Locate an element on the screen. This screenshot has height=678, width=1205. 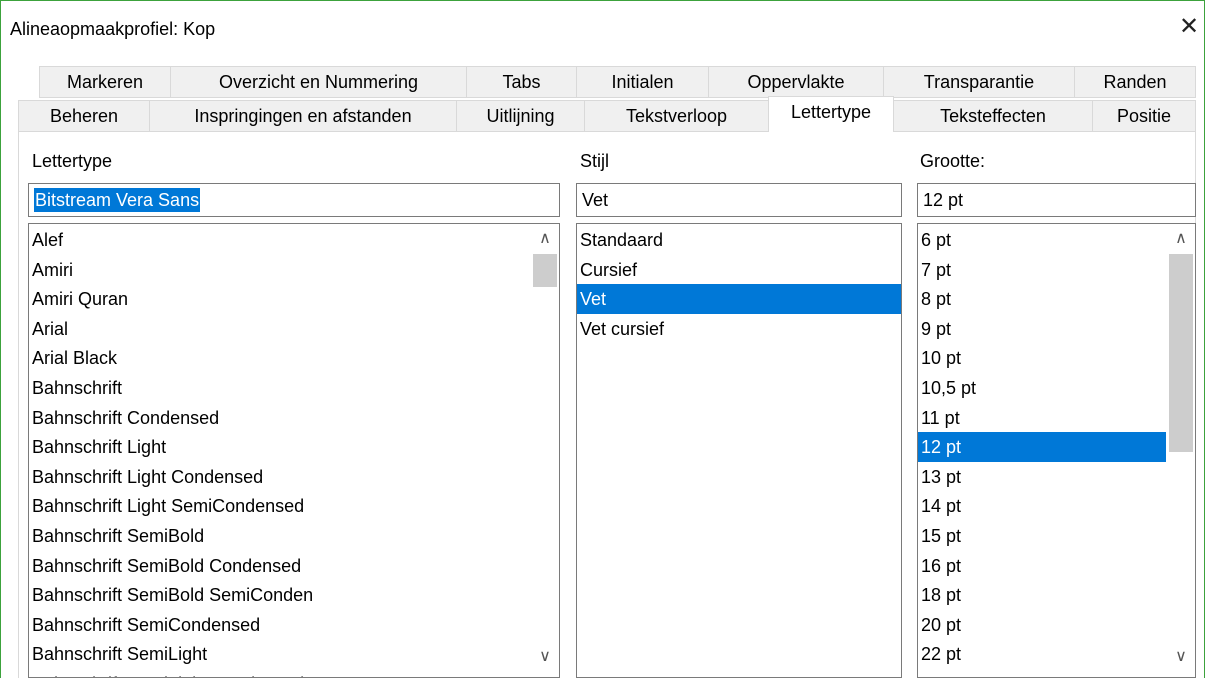
font-name-value: Bitstream Vera Sans is located at coordinates (117, 200).